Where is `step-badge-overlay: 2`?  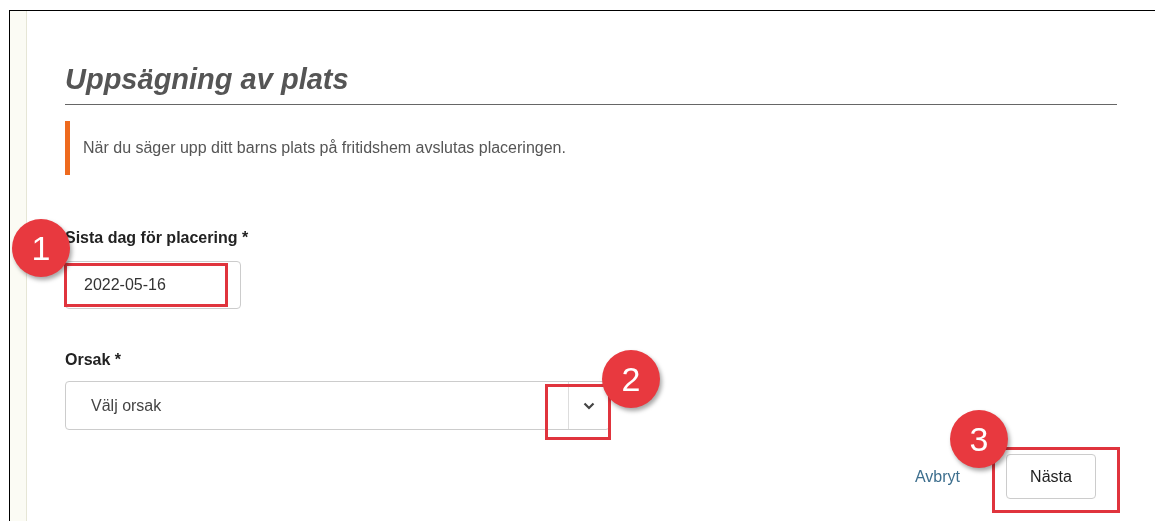 step-badge-overlay: 2 is located at coordinates (631, 379).